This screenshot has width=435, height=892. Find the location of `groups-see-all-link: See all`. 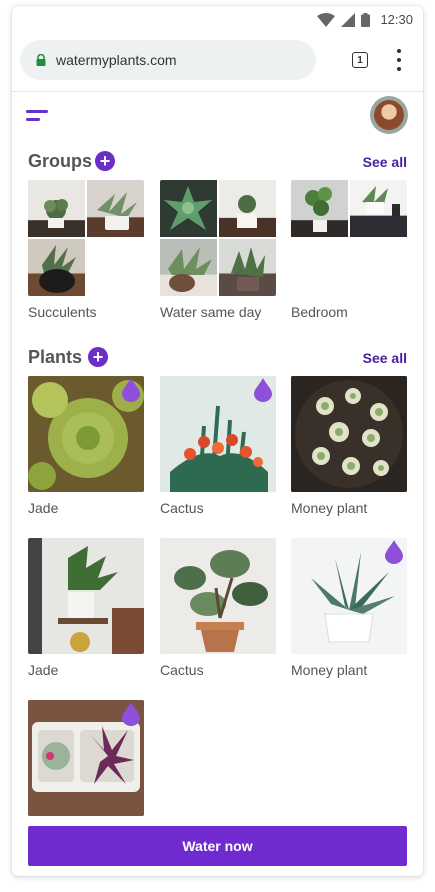

groups-see-all-link: See all is located at coordinates (385, 162).